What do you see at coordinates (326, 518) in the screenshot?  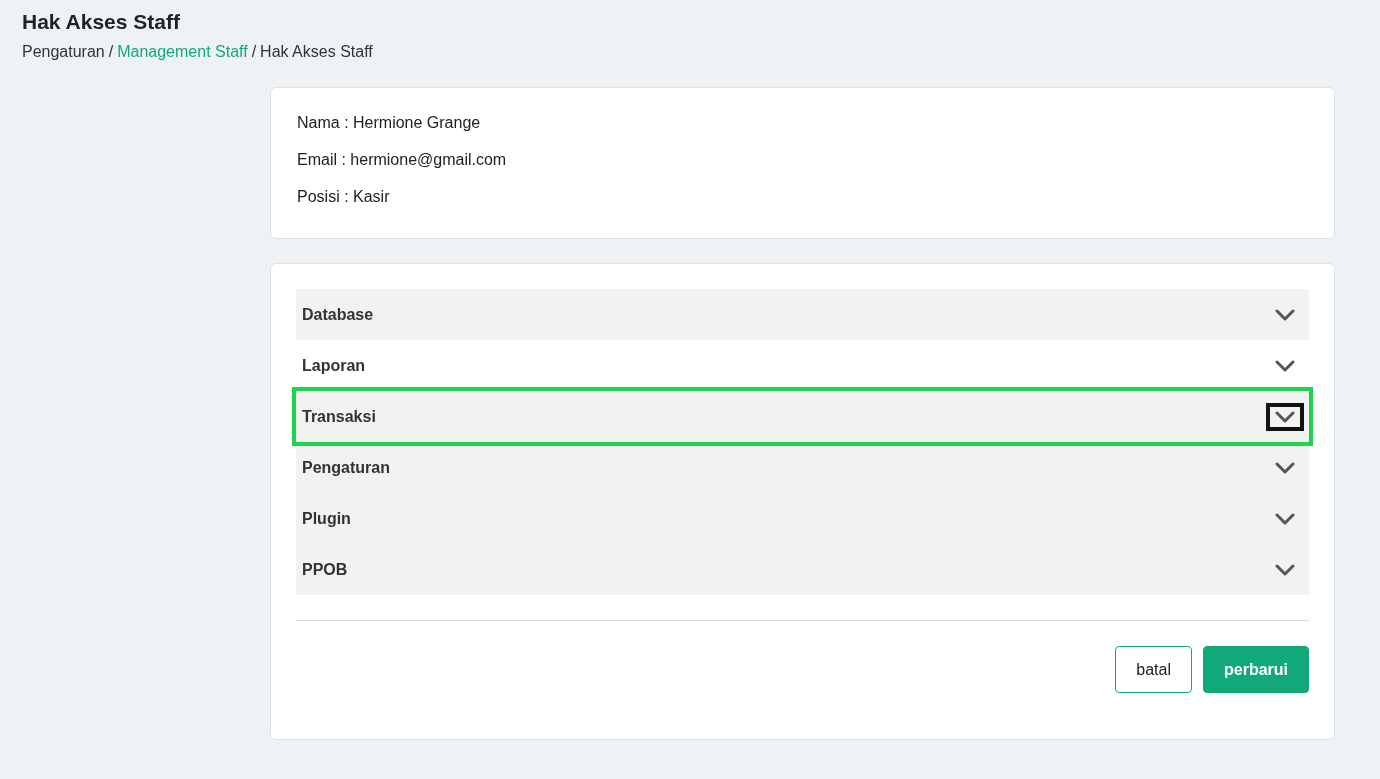 I see `accordion-label: Plugin` at bounding box center [326, 518].